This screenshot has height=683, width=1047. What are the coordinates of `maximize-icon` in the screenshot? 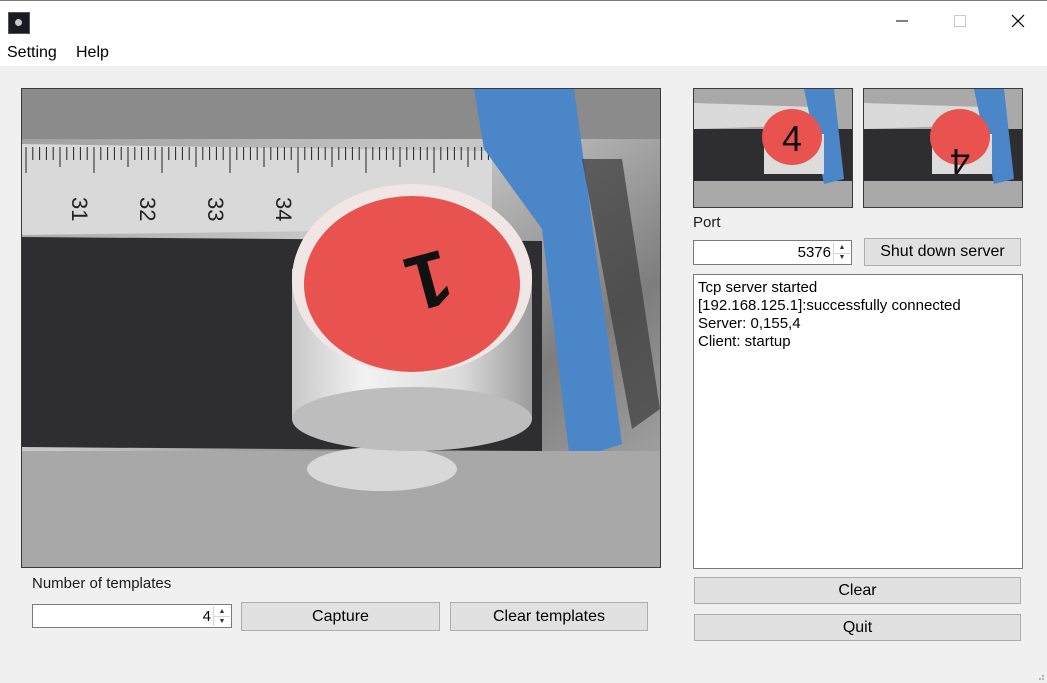 It's located at (960, 21).